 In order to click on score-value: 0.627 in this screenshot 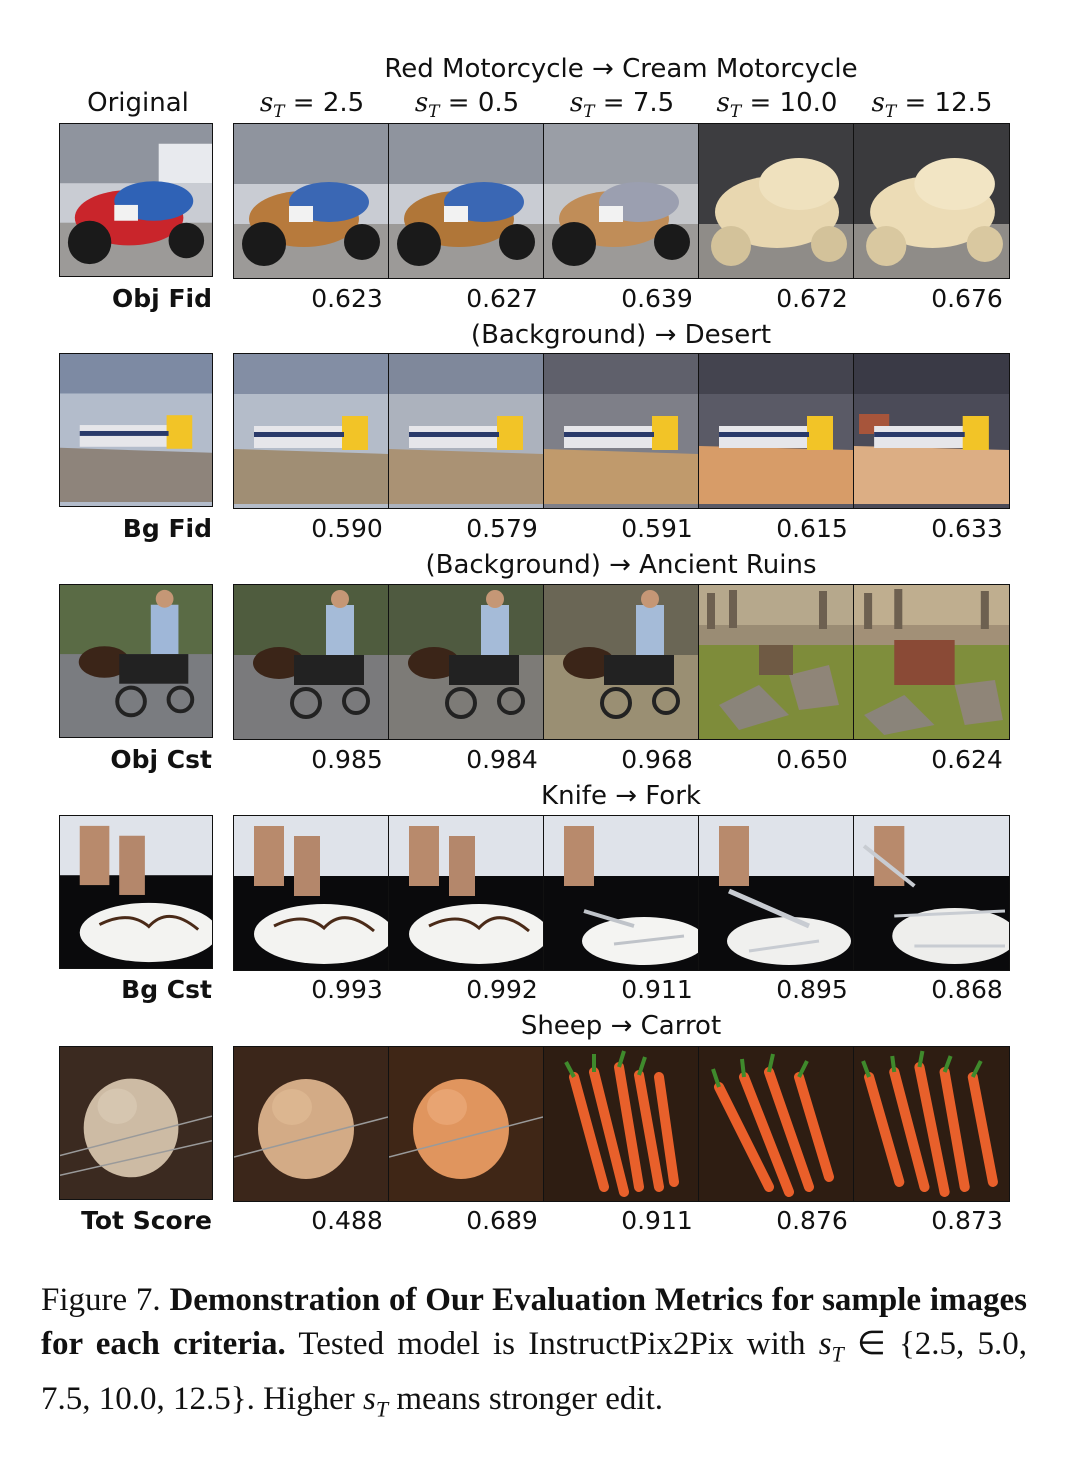, I will do `click(502, 298)`.